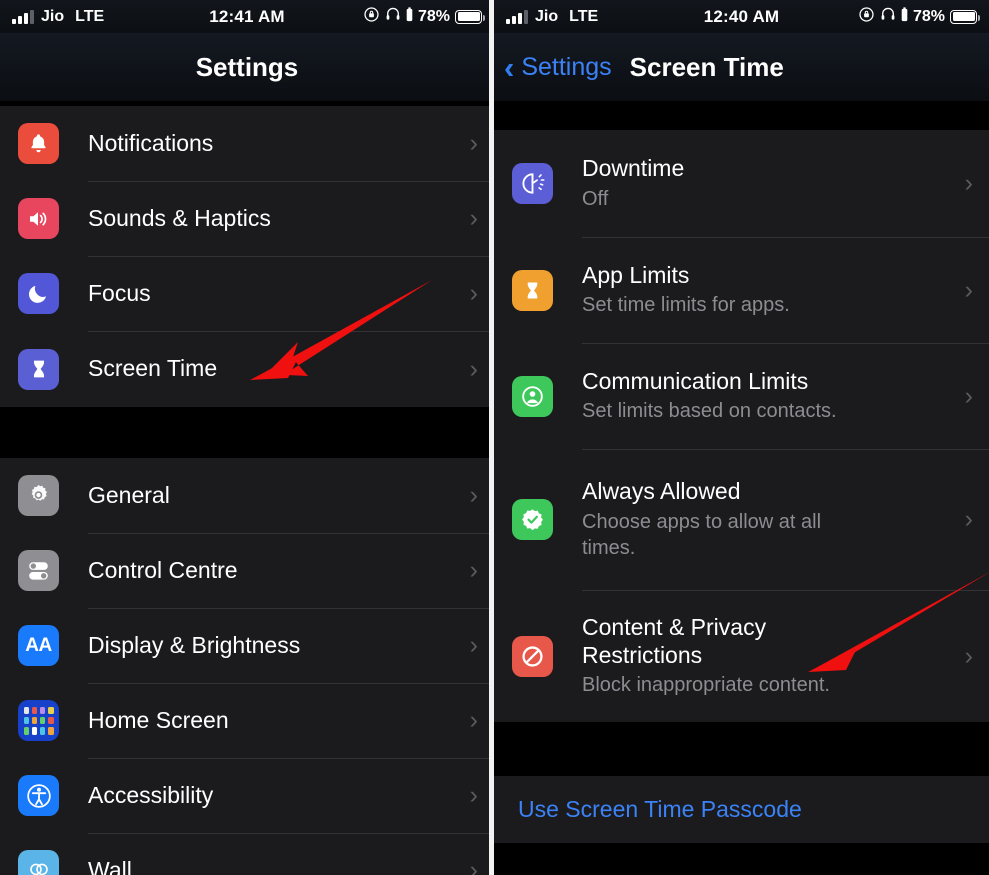  What do you see at coordinates (38, 862) in the screenshot?
I see `wallpaper-icon` at bounding box center [38, 862].